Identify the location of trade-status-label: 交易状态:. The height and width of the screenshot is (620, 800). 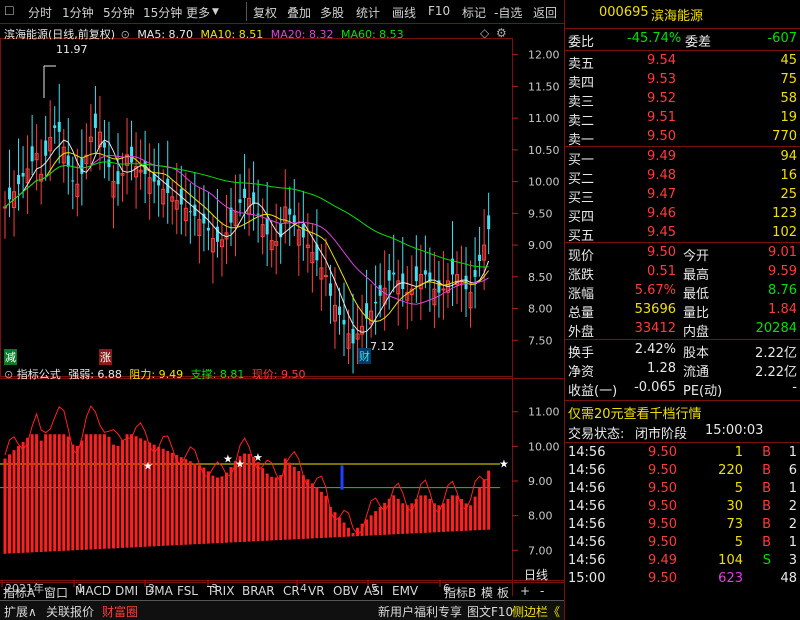
(596, 434).